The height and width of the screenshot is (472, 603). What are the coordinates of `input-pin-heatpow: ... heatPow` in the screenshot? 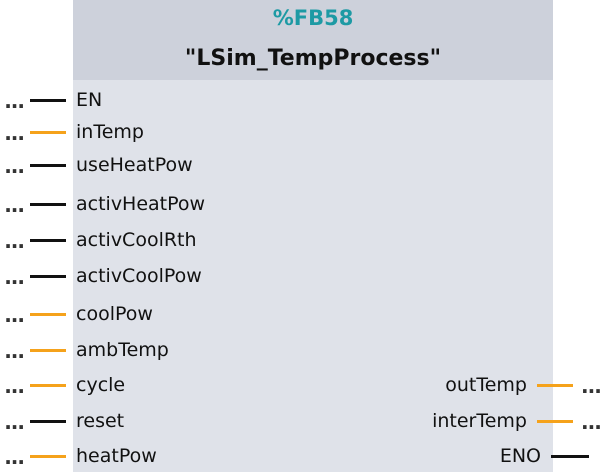 It's located at (78, 456).